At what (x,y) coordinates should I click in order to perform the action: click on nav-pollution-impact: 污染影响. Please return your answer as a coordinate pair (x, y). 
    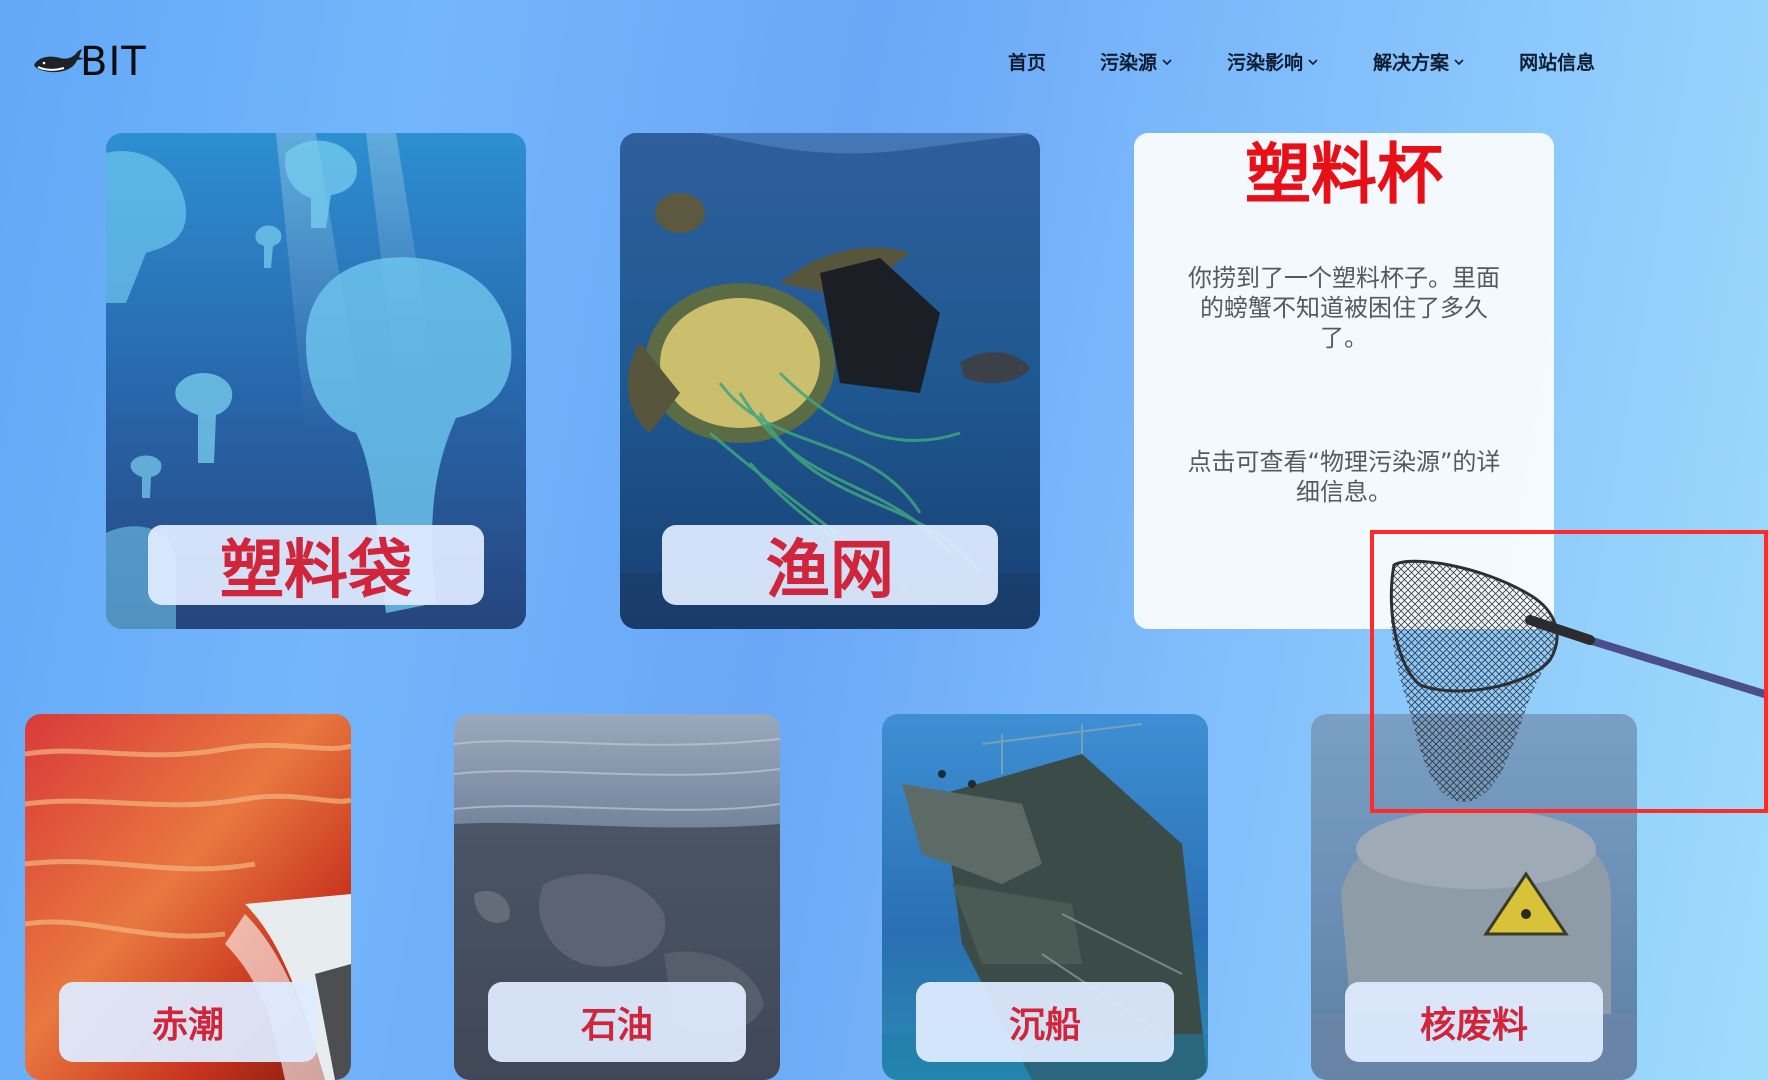
    Looking at the image, I should click on (1273, 61).